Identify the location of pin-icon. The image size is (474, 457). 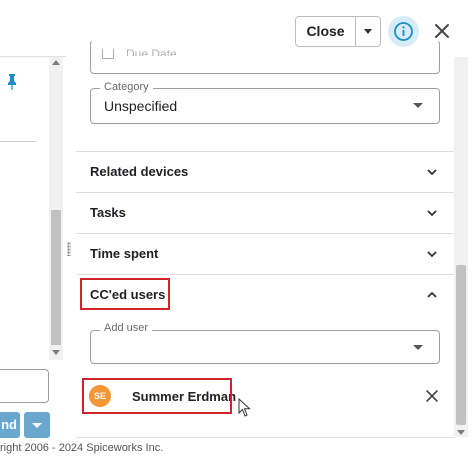
(12, 82).